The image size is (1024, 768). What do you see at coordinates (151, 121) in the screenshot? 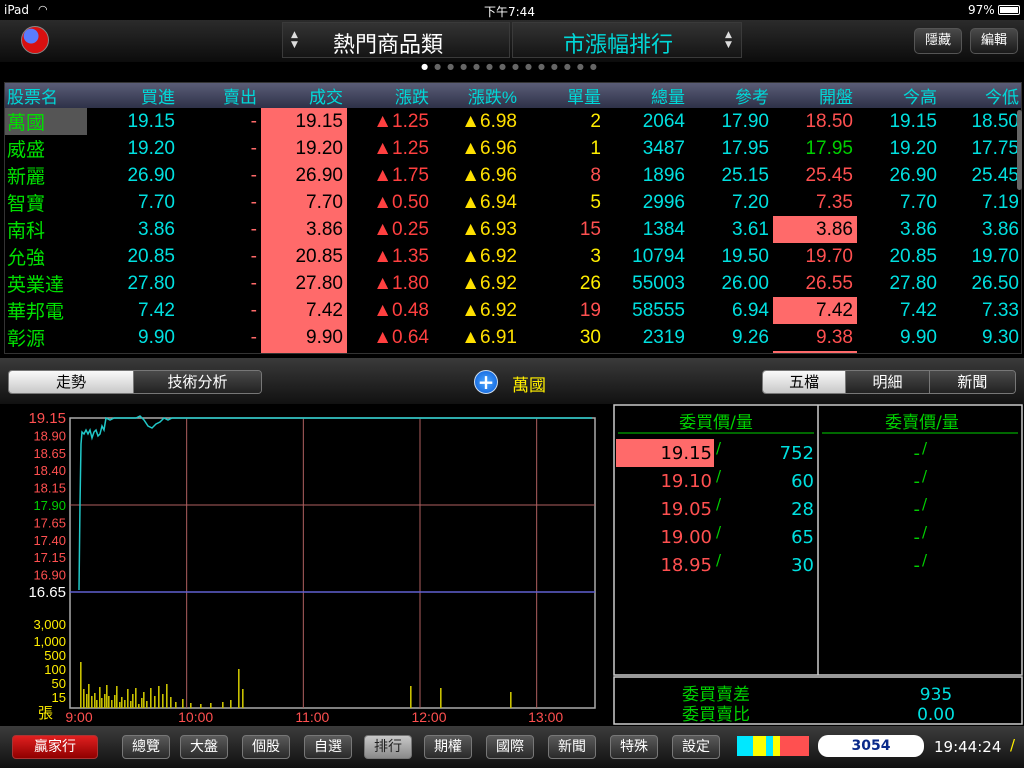
I see `table-cell: 19.15` at bounding box center [151, 121].